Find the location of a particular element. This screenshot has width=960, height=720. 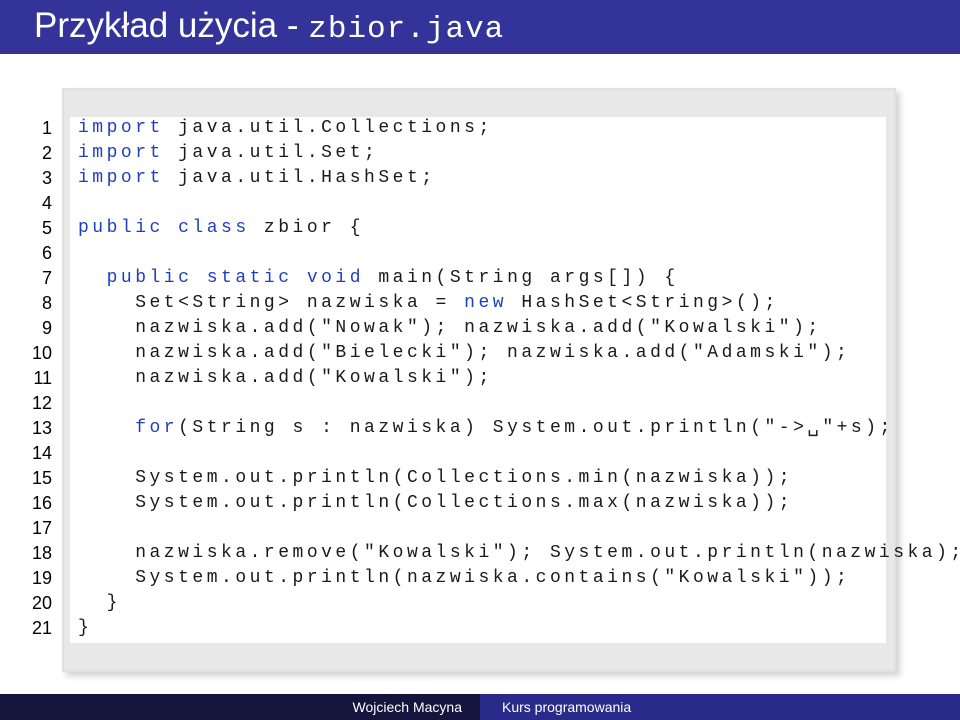

line-number: 20 is located at coordinates (41, 603).